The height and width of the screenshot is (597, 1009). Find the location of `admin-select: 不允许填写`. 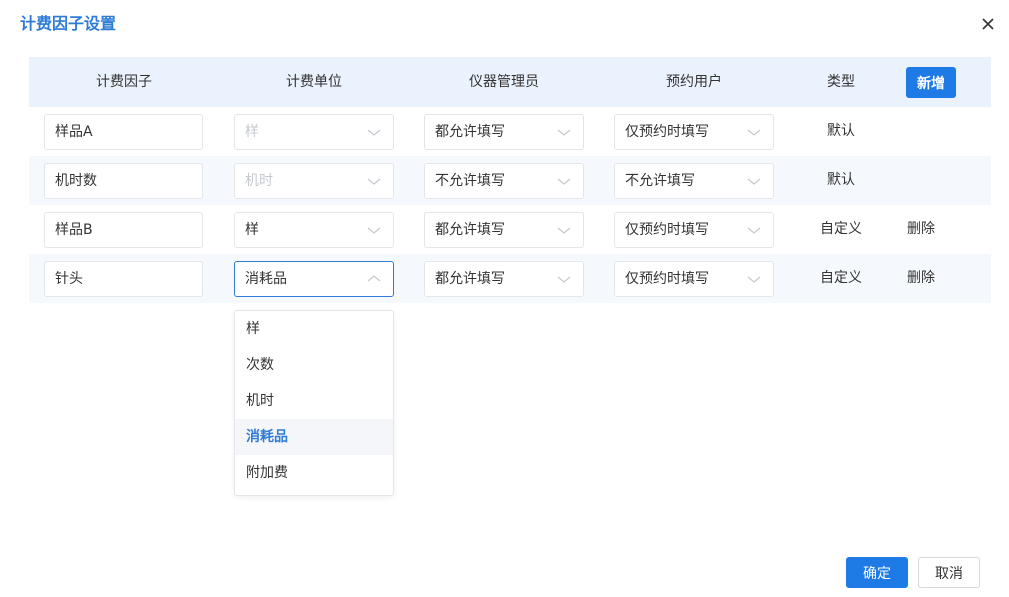

admin-select: 不允许填写 is located at coordinates (504, 181).